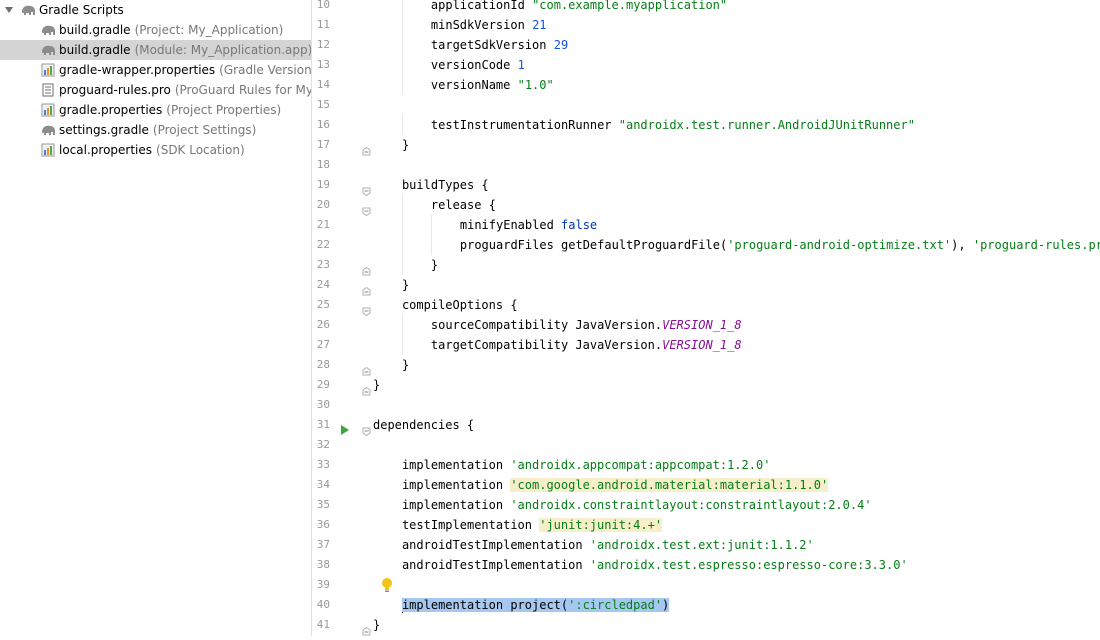 The height and width of the screenshot is (640, 1100). I want to click on tree-item-file: gradle.properties (Project Properties), so click(155, 110).